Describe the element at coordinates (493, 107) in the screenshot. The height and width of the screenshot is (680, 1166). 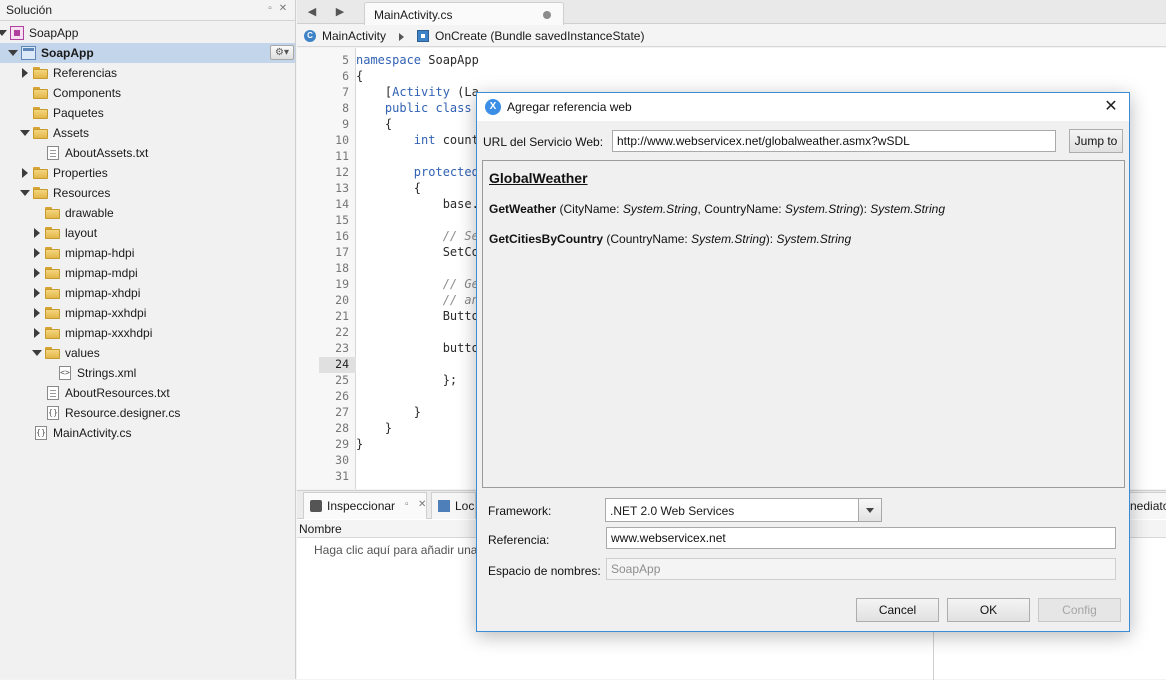
I see `xamarin-icon: X` at that location.